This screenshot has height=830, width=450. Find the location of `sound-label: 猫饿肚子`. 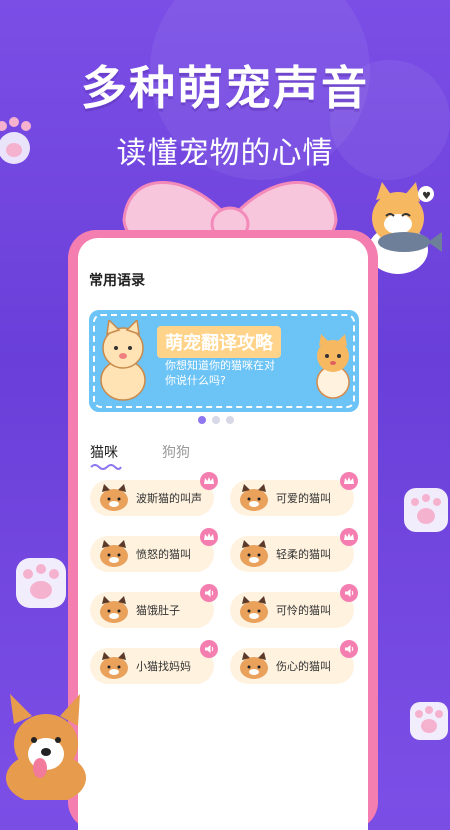

sound-label: 猫饿肚子 is located at coordinates (158, 610).